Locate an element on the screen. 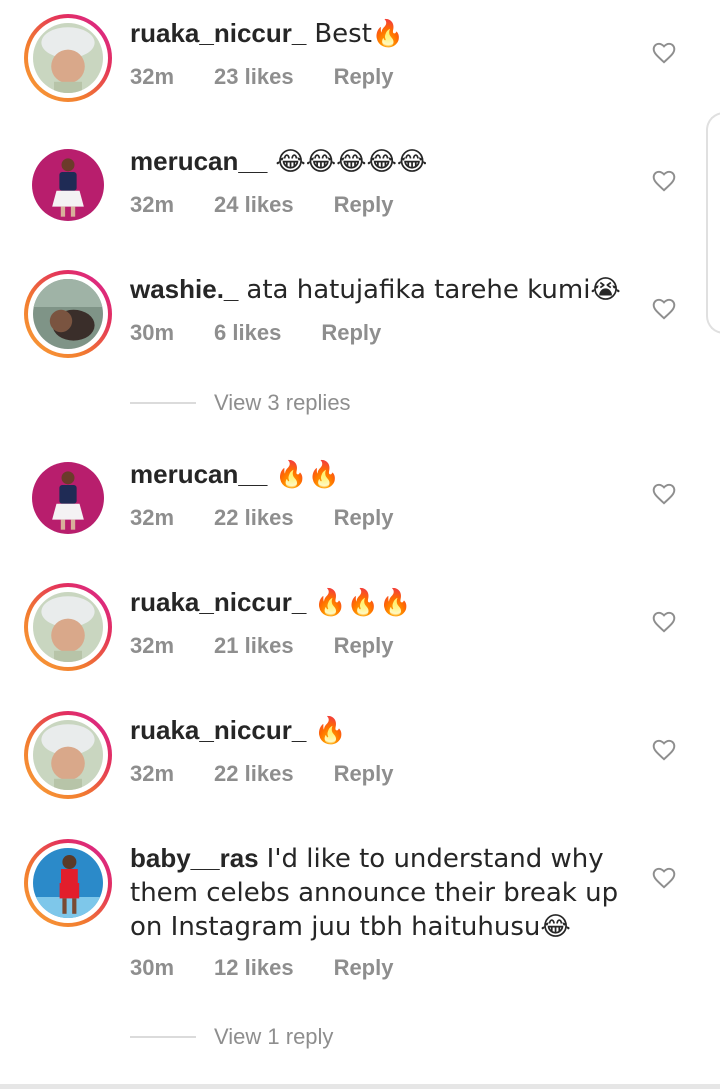  side-sheet-edge is located at coordinates (713, 223).